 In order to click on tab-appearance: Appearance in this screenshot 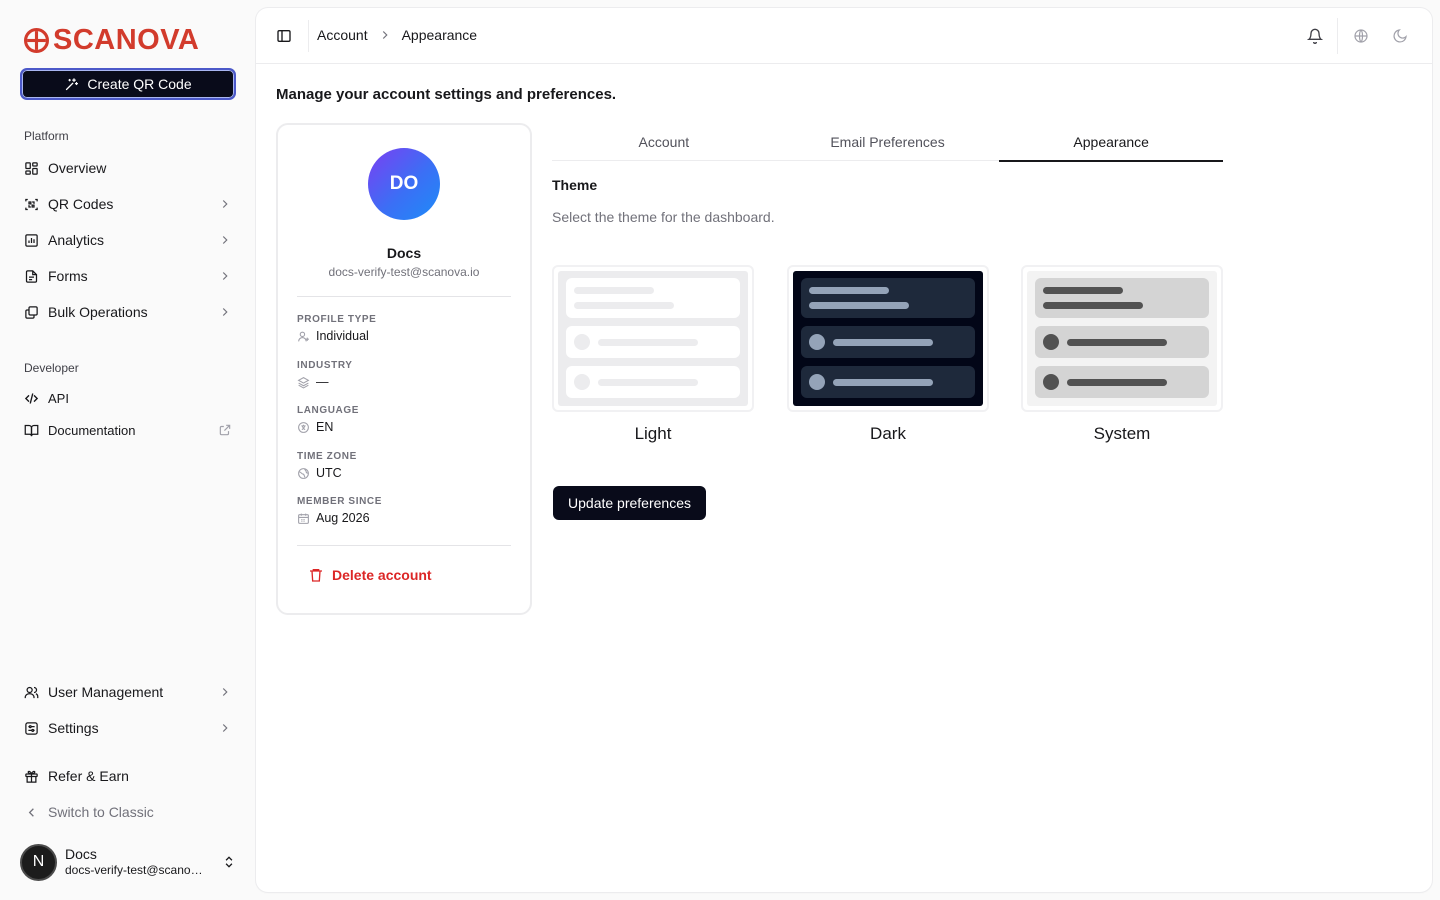, I will do `click(1111, 142)`.